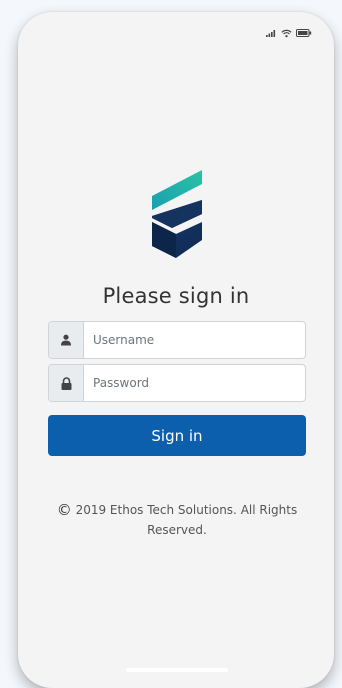 This screenshot has width=342, height=688. I want to click on status-bar, so click(289, 33).